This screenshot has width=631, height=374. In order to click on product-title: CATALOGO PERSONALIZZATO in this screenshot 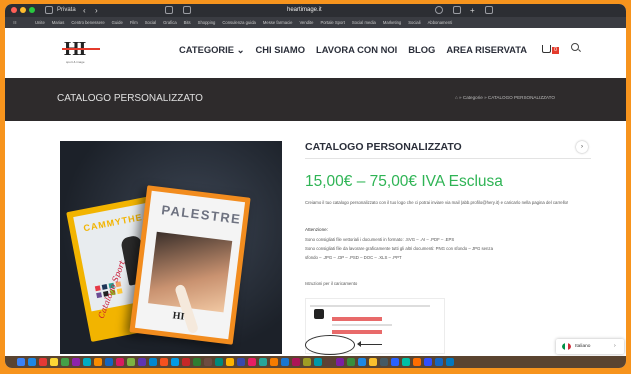, I will do `click(383, 147)`.